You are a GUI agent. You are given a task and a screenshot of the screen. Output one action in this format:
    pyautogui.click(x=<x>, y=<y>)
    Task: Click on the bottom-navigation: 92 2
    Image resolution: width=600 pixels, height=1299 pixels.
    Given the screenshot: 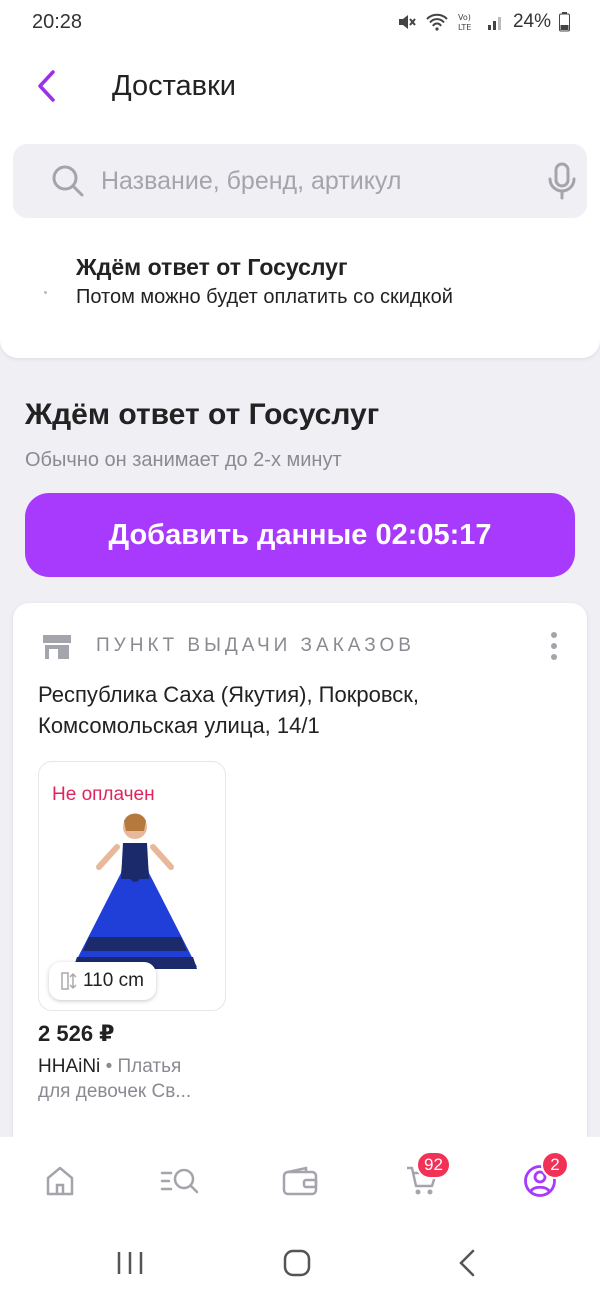 What is the action you would take?
    pyautogui.click(x=300, y=1182)
    